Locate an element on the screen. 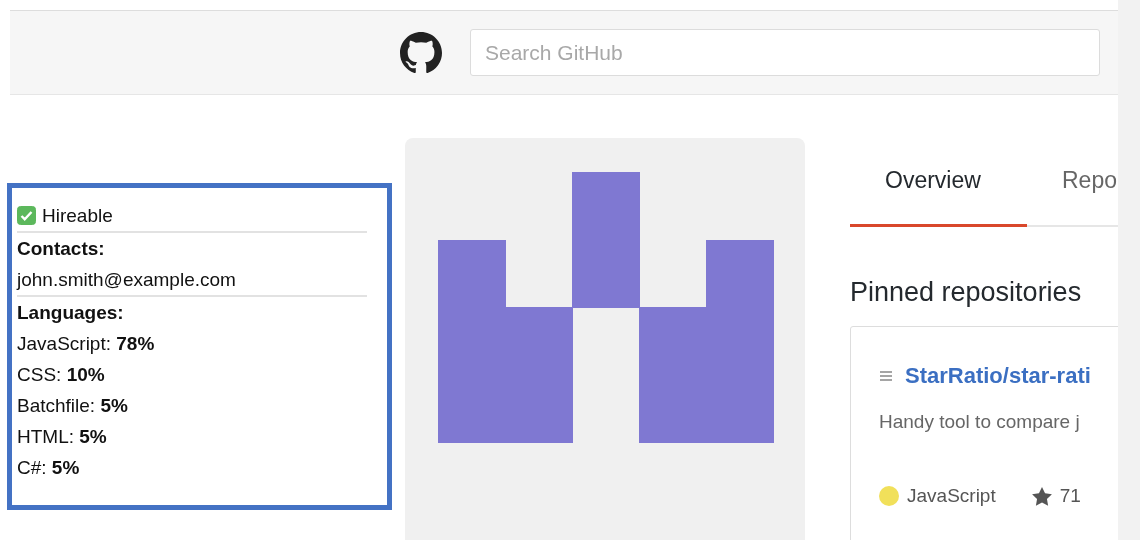  hireable-label: Hireable is located at coordinates (77, 216).